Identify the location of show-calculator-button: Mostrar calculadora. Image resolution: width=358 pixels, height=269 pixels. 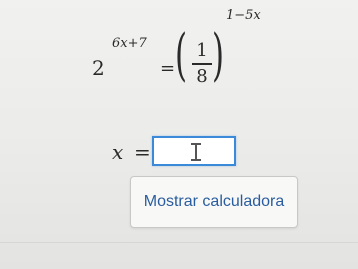
(214, 202).